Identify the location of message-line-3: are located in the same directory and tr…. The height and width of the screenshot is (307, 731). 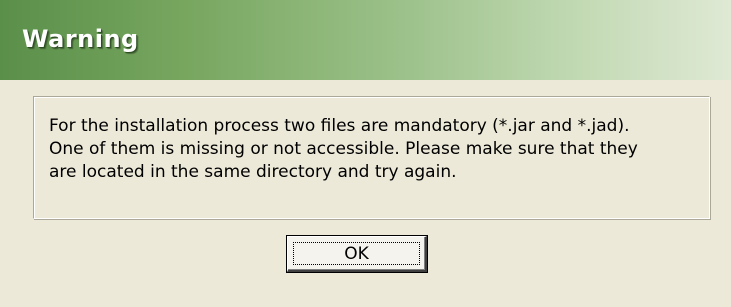
(253, 172).